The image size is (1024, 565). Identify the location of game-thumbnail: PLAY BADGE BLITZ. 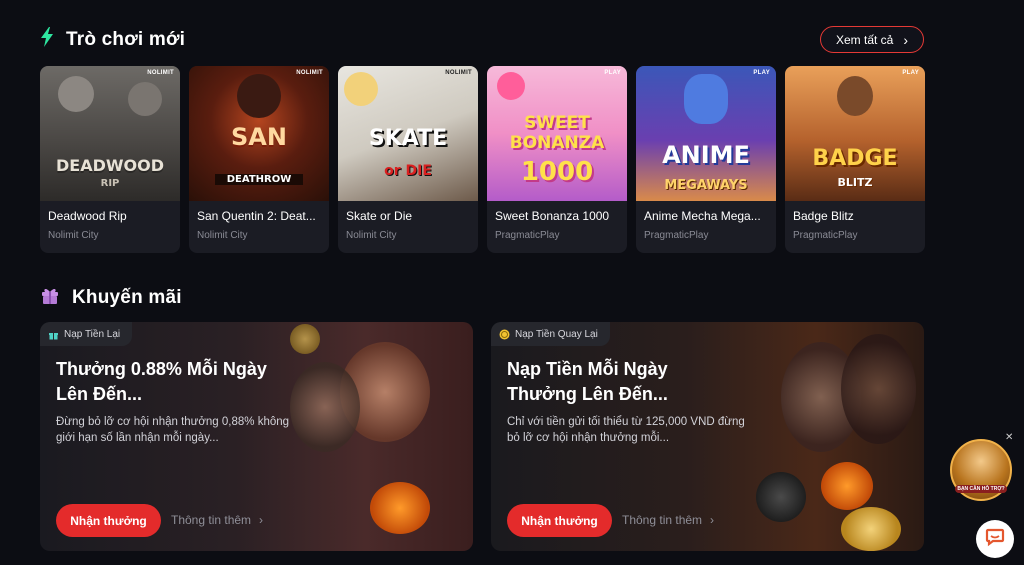
(855, 133).